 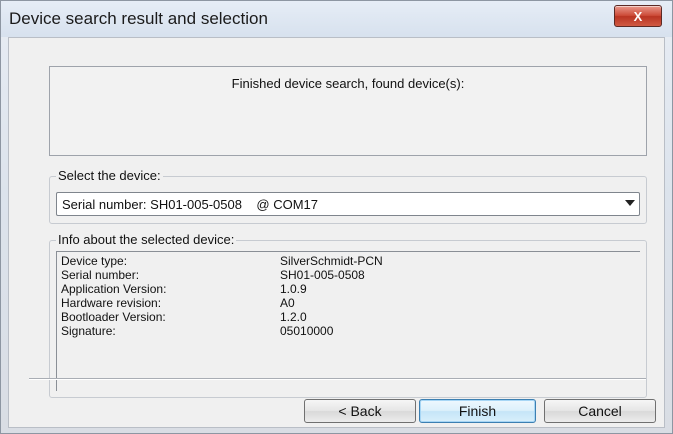 What do you see at coordinates (146, 239) in the screenshot?
I see `device-info-label: Info about the selected device:` at bounding box center [146, 239].